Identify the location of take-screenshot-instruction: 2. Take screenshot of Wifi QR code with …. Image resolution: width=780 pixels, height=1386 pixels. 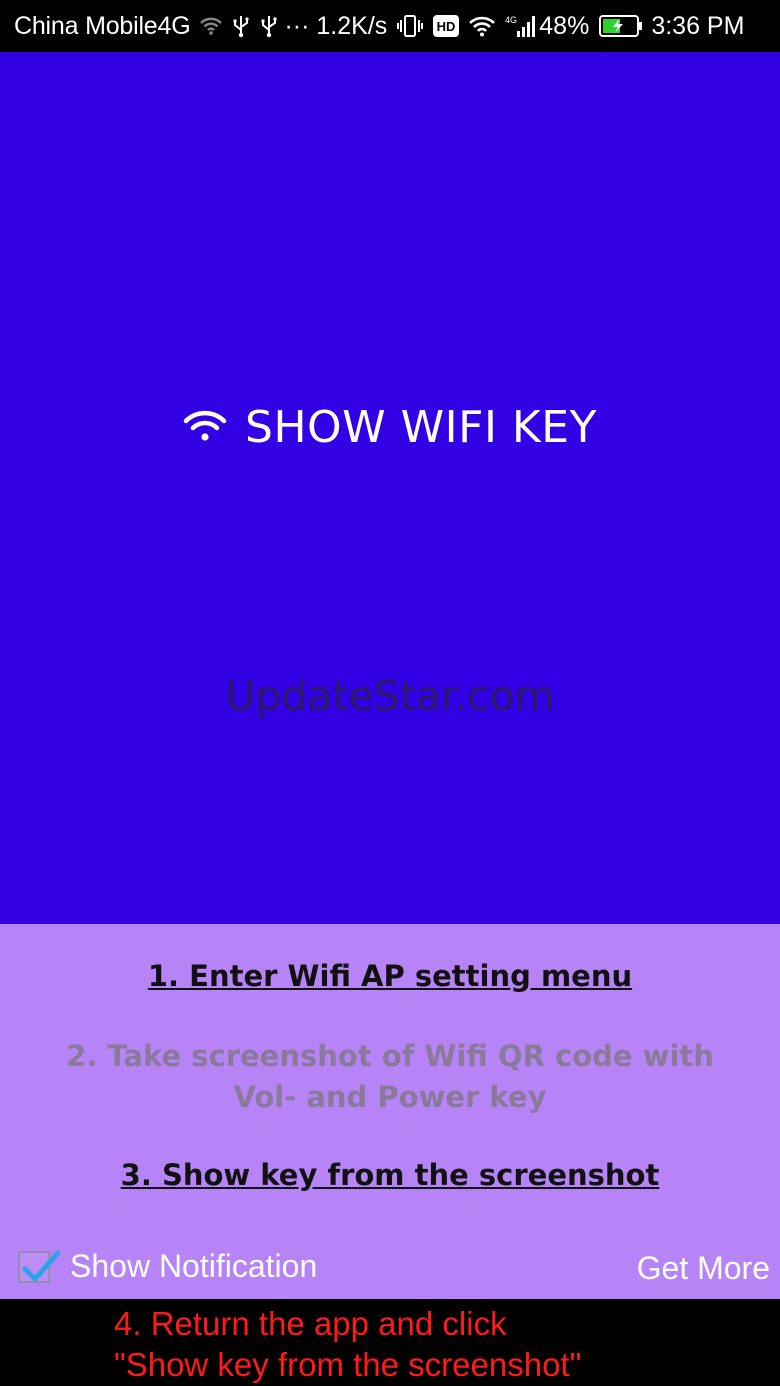
(390, 1077).